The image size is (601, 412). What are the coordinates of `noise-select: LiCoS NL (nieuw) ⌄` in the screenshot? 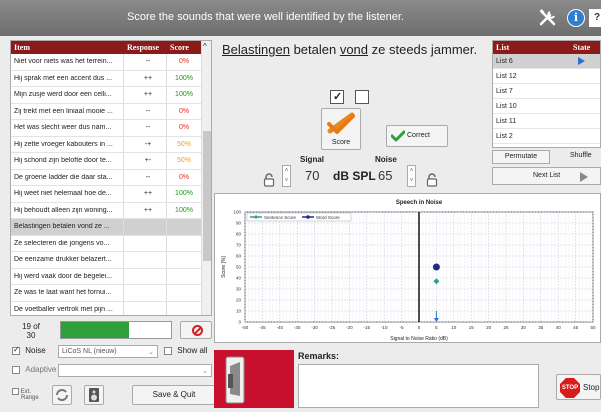 It's located at (108, 351).